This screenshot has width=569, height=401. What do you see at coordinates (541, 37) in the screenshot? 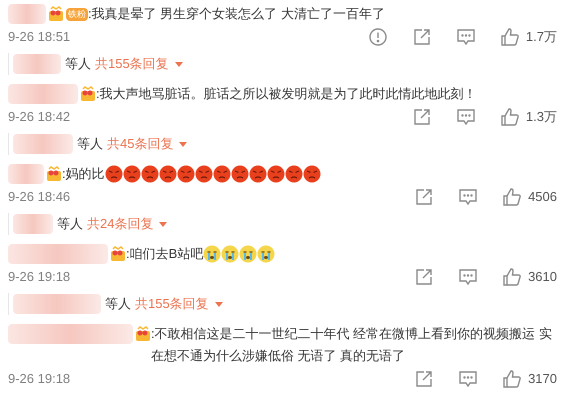
I see `like-count: 1.7万` at bounding box center [541, 37].